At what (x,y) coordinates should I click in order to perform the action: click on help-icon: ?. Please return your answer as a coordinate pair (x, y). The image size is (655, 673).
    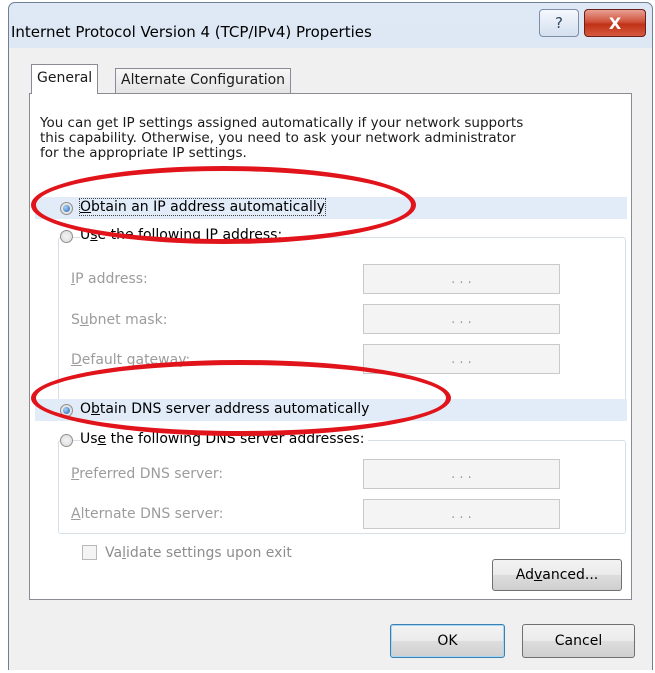
    Looking at the image, I should click on (559, 23).